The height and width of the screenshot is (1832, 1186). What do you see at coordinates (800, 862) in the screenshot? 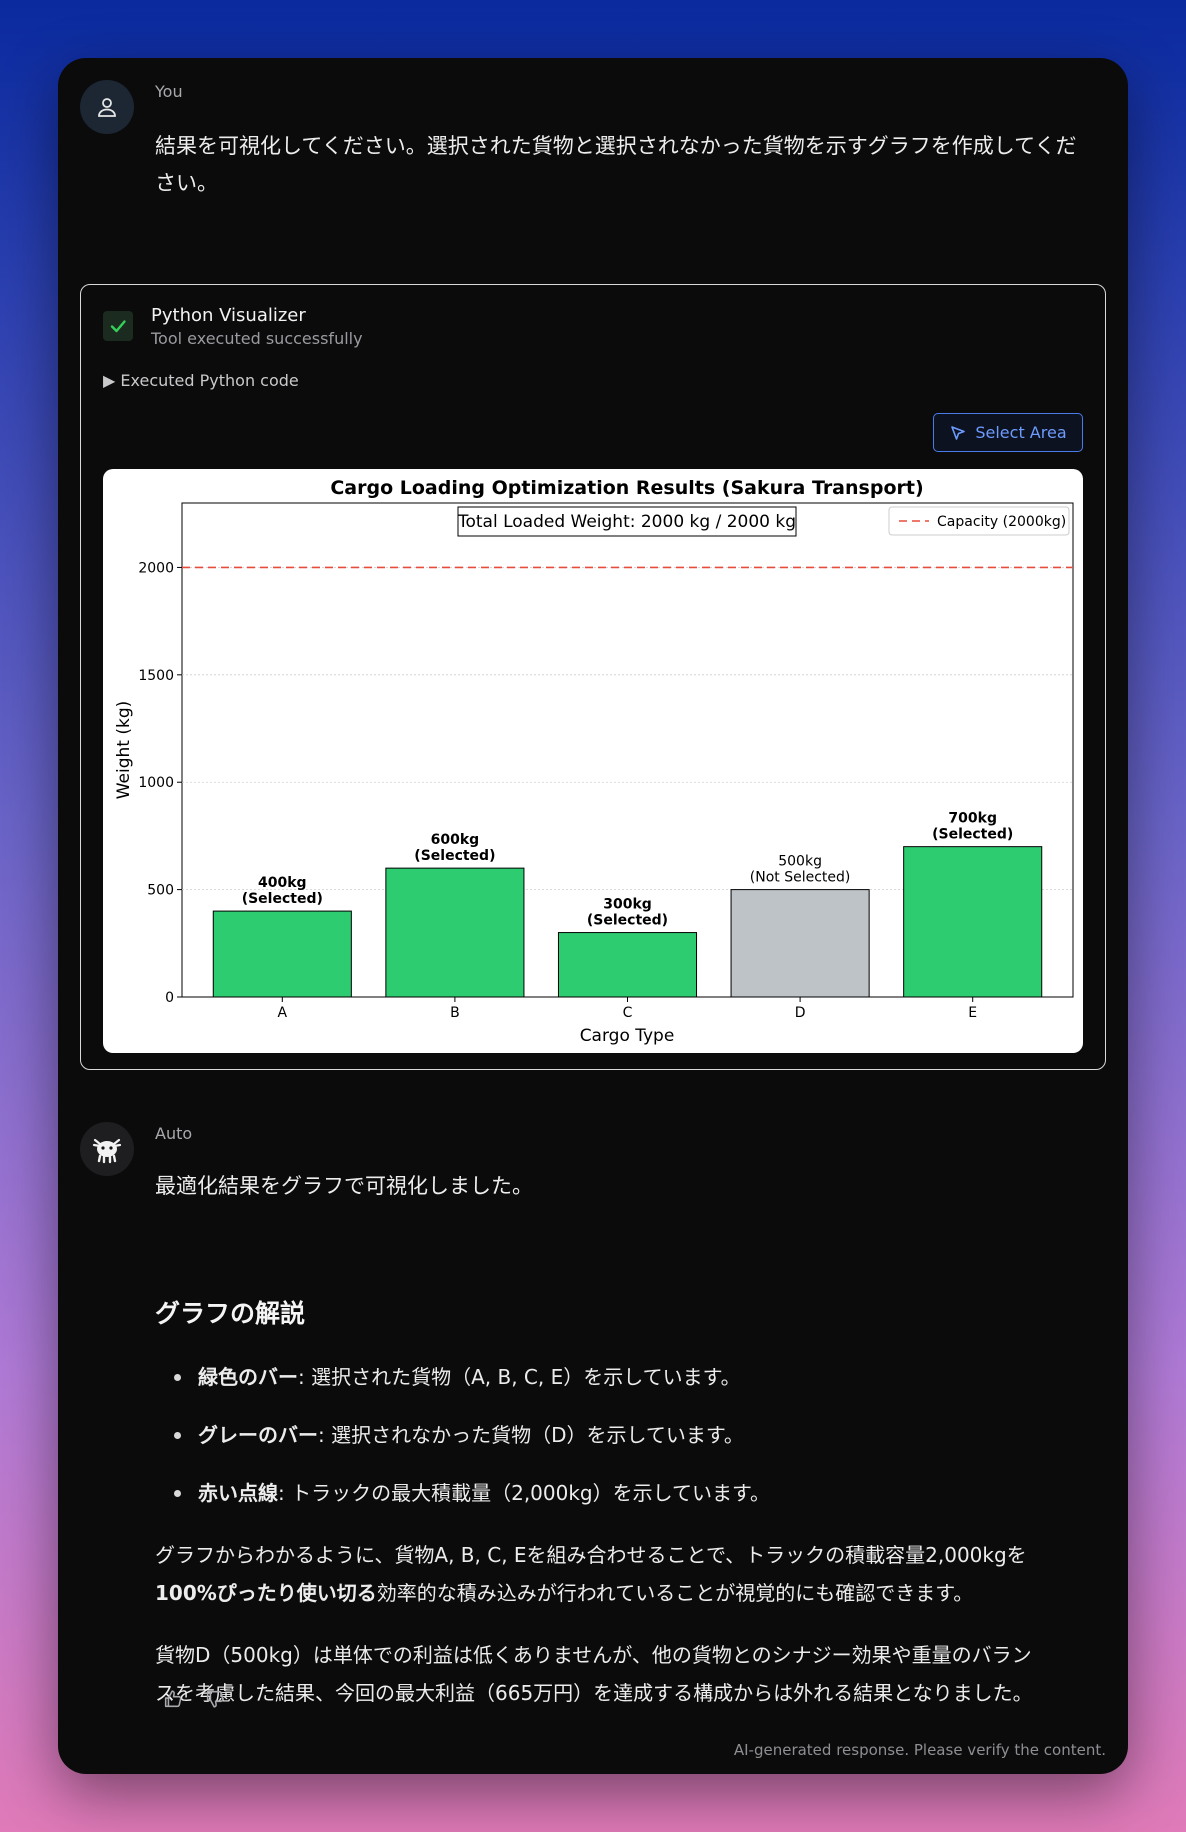
I see `bar-value-label: 500kg` at bounding box center [800, 862].